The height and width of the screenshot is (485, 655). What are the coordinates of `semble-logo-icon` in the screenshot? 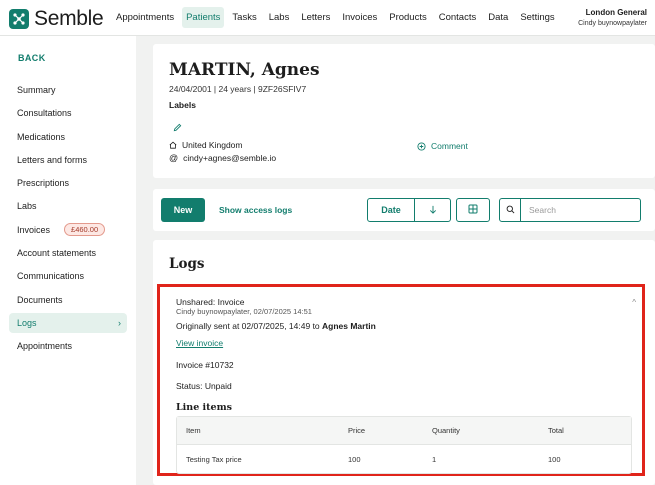 It's located at (19, 19).